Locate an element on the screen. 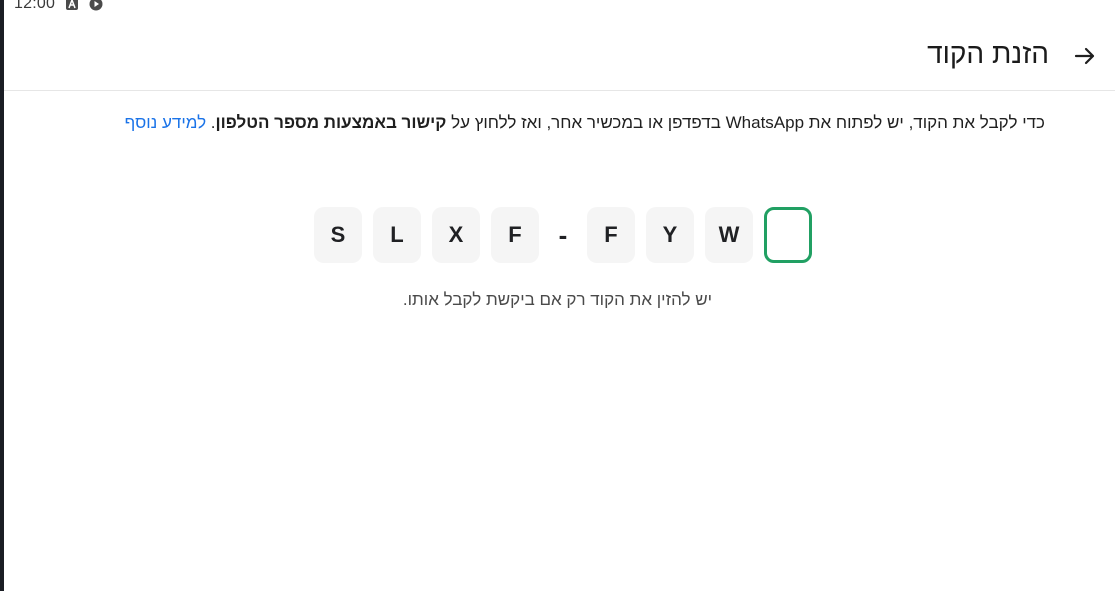 The image size is (1115, 591). instruction-bold: קישור באמצעות מספר הטלפון is located at coordinates (331, 122).